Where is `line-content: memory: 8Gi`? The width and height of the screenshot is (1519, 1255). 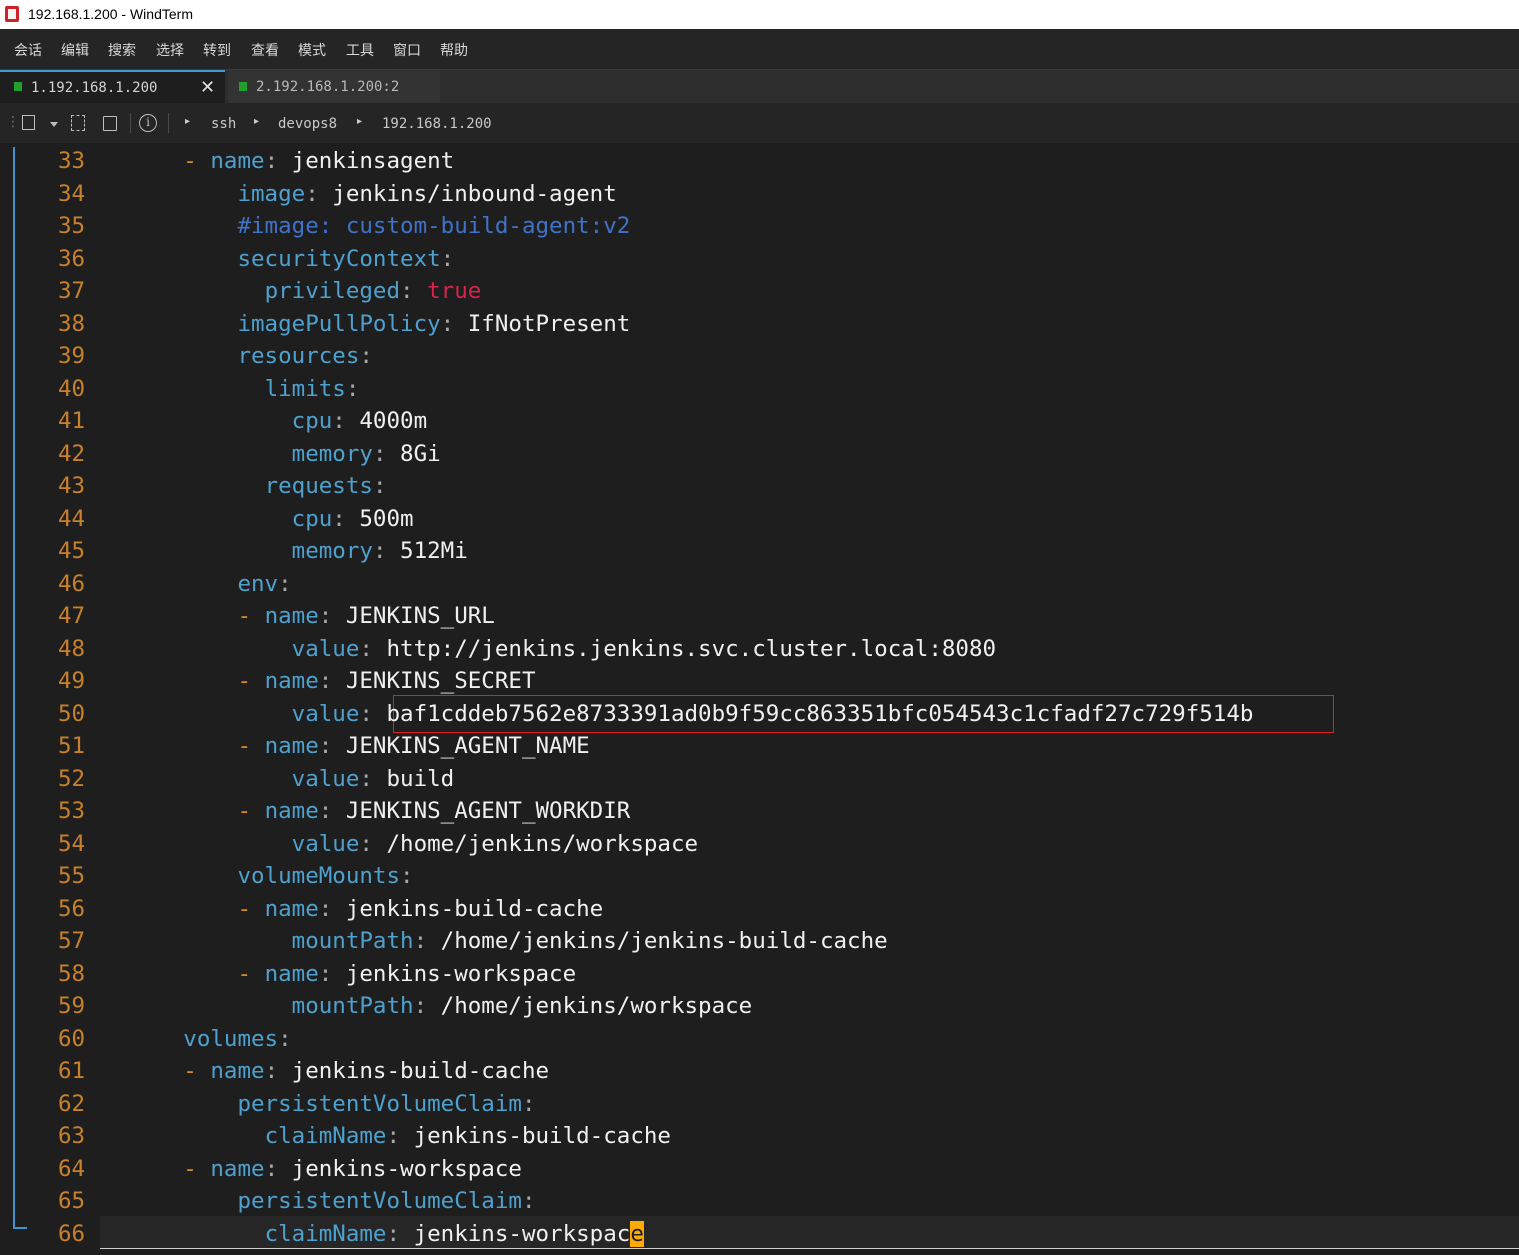 line-content: memory: 8Gi is located at coordinates (271, 454).